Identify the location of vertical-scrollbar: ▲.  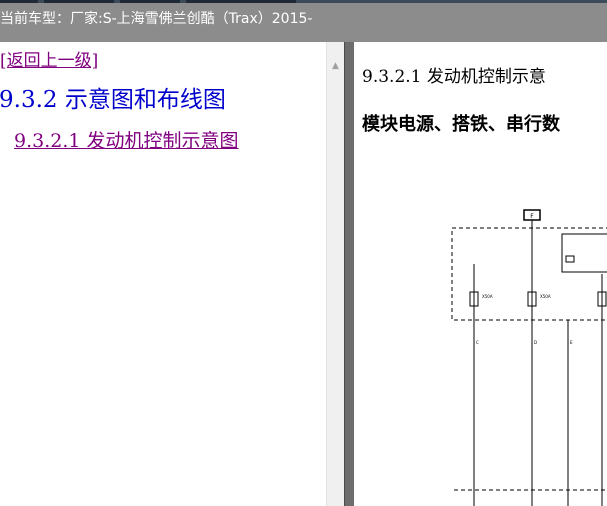
(335, 274).